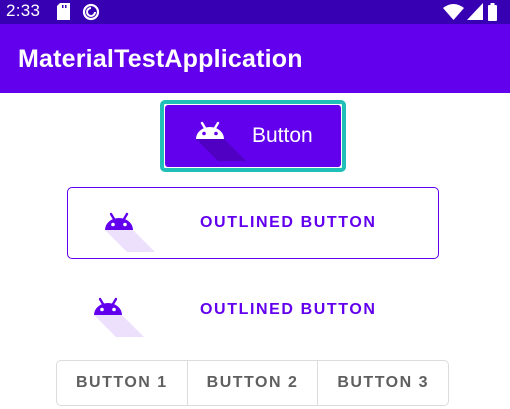 This screenshot has width=510, height=409. What do you see at coordinates (492, 14) in the screenshot?
I see `battery-icon` at bounding box center [492, 14].